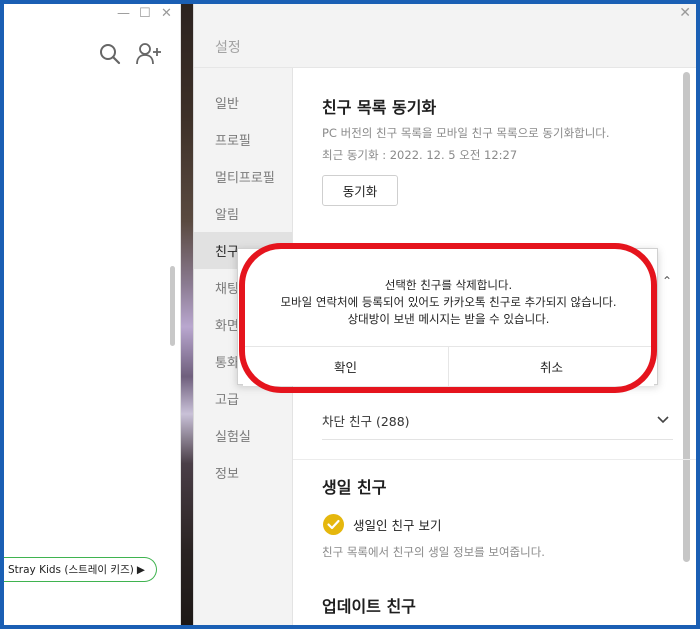 This screenshot has width=700, height=629. I want to click on cancel-button: 취소, so click(551, 366).